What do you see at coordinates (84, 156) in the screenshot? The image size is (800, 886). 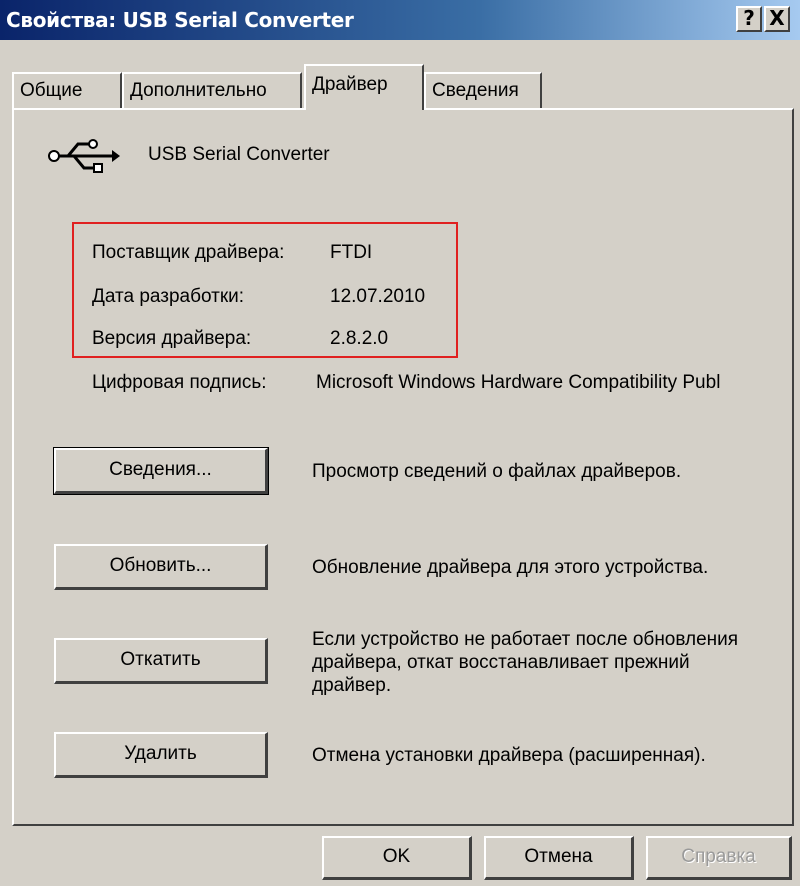 I see `usb-icon` at bounding box center [84, 156].